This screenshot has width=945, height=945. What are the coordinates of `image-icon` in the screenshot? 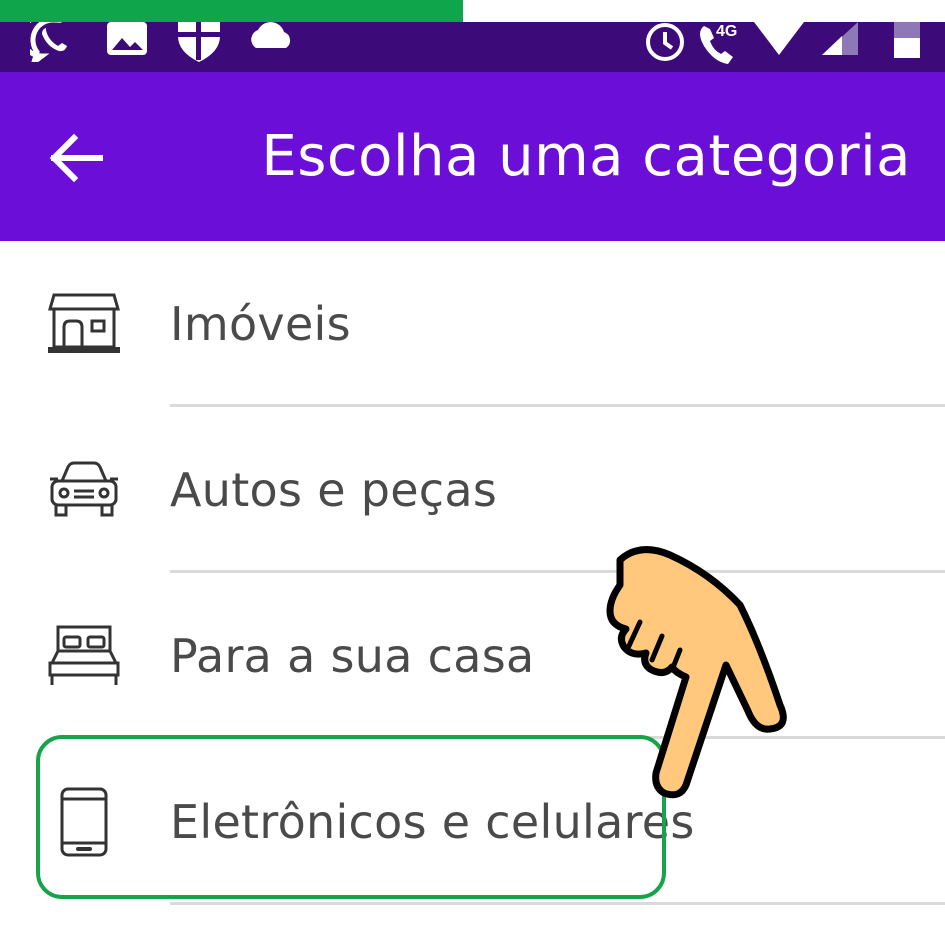 It's located at (127, 47).